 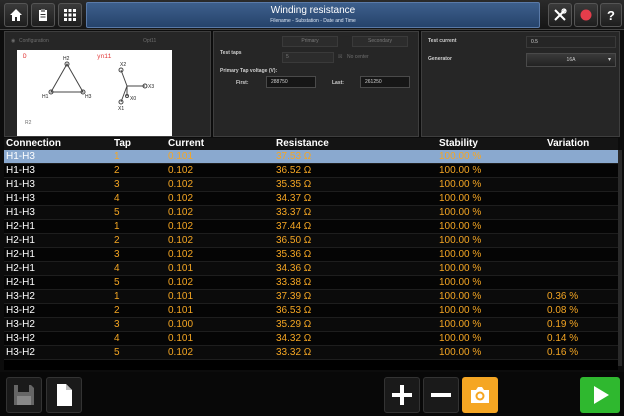 I want to click on tab-opt: Opt11, so click(x=149, y=41).